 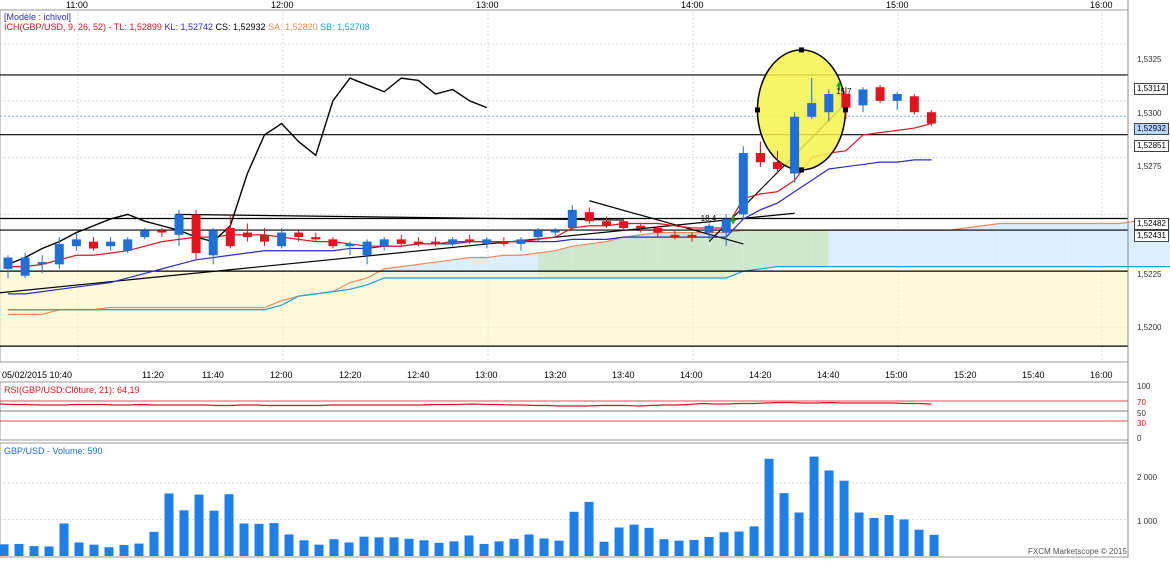 What do you see at coordinates (1149, 274) in the screenshot?
I see `price-axis-label: 1,5225` at bounding box center [1149, 274].